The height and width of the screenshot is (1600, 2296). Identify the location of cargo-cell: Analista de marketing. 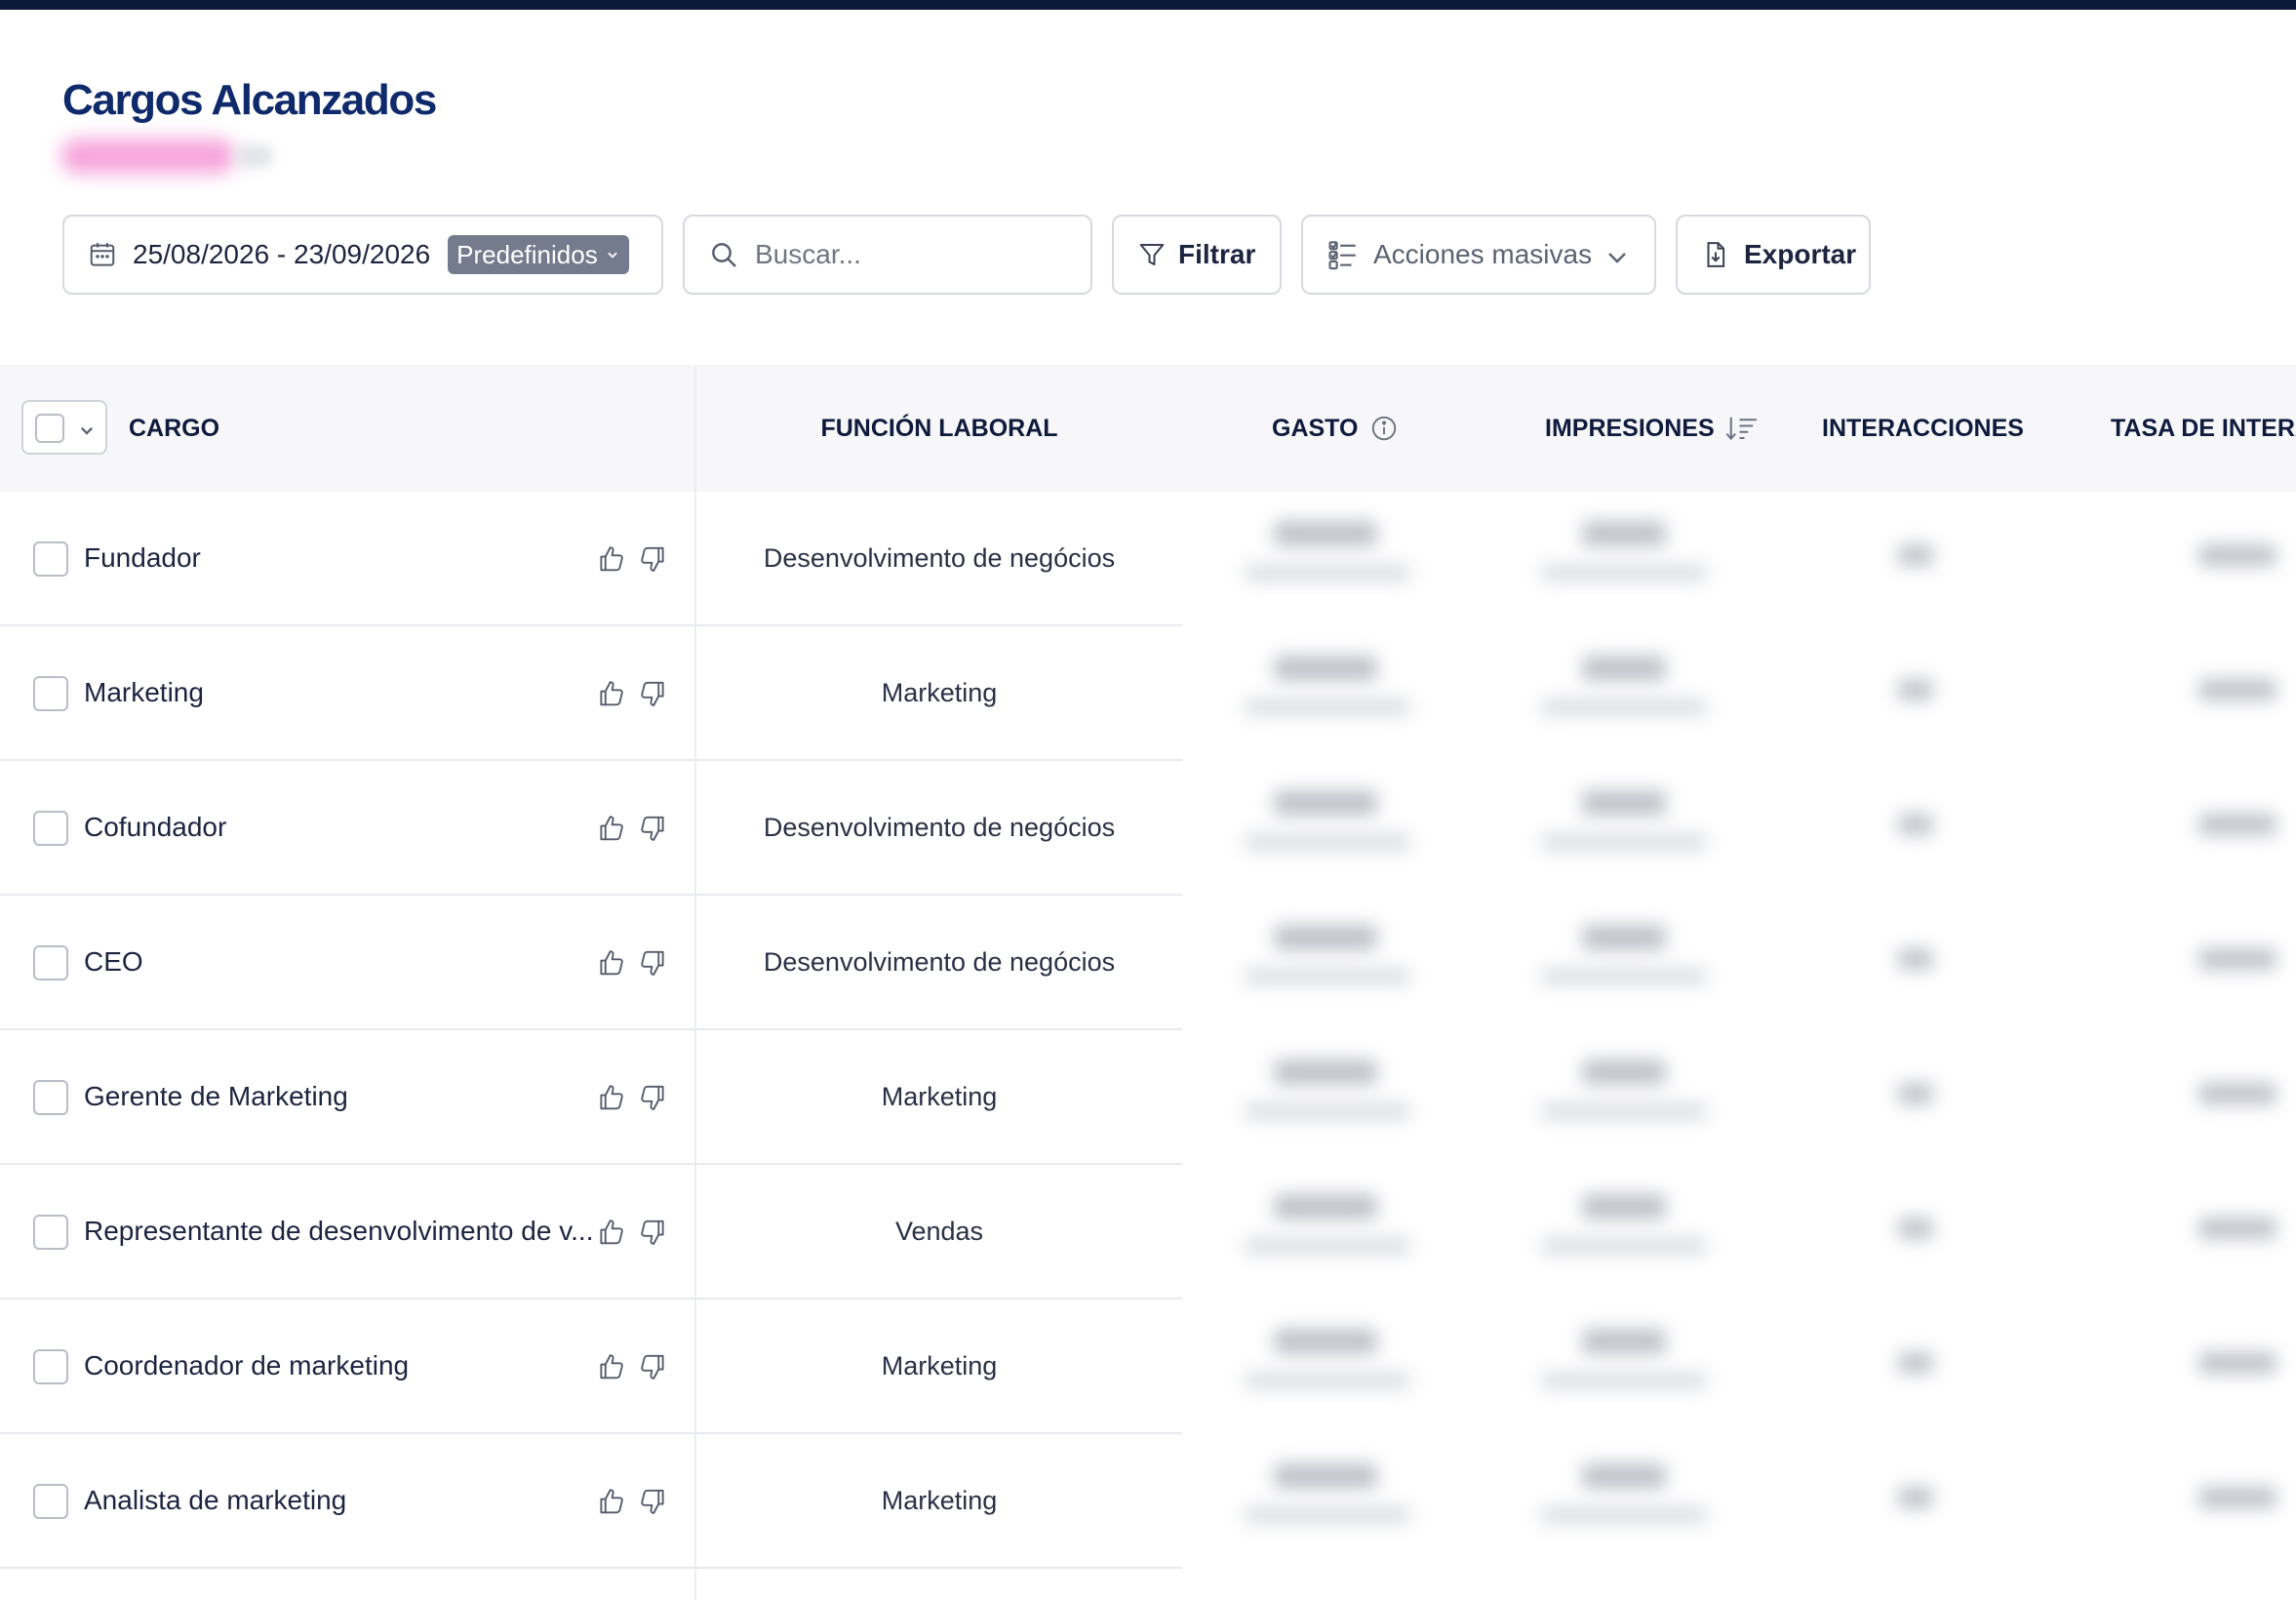
(215, 1500).